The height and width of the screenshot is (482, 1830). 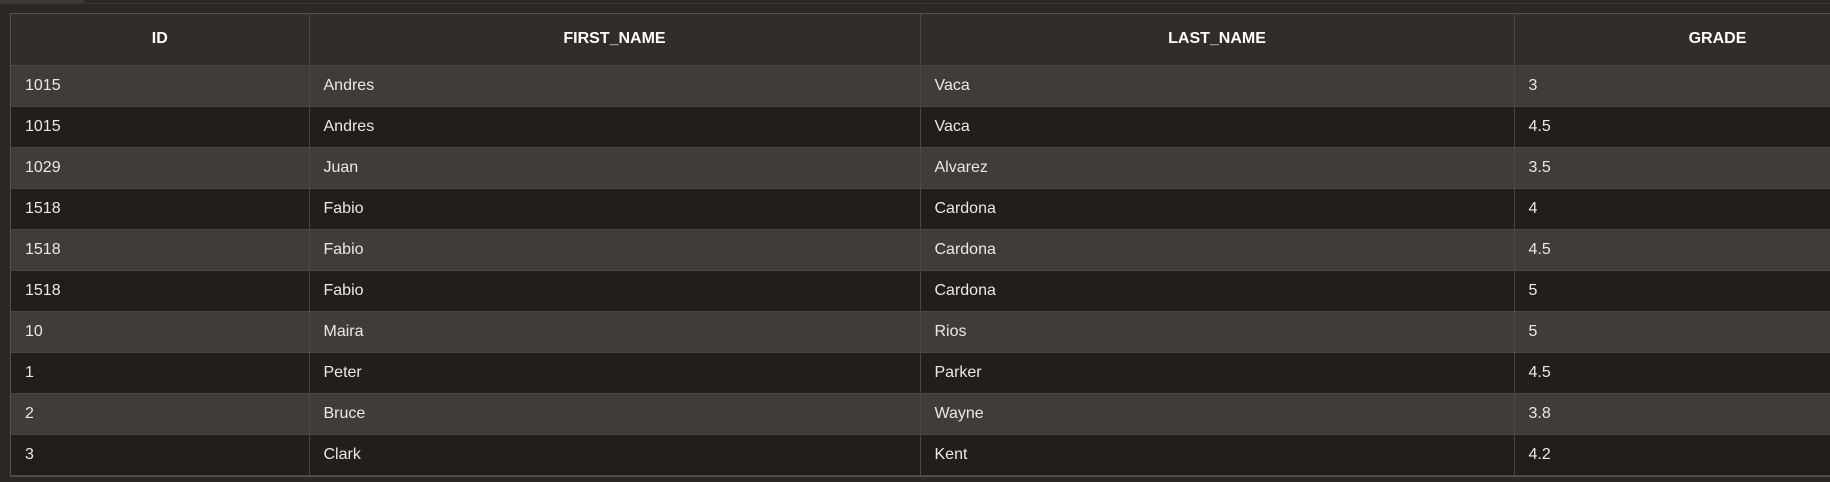 I want to click on panel-top-divider, so click(x=915, y=3).